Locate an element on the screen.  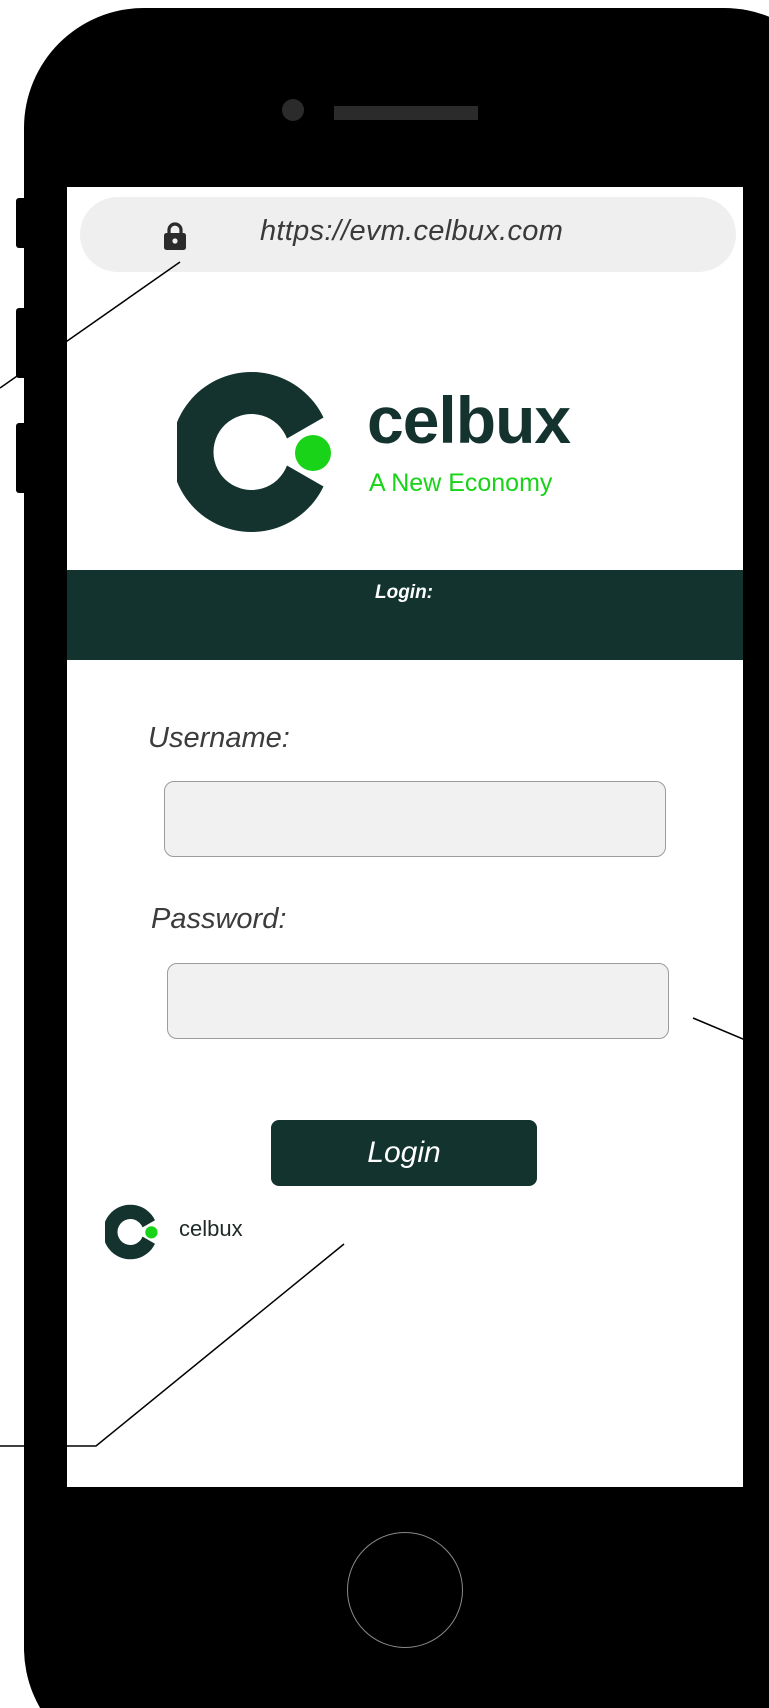
username-label: Username: is located at coordinates (219, 738).